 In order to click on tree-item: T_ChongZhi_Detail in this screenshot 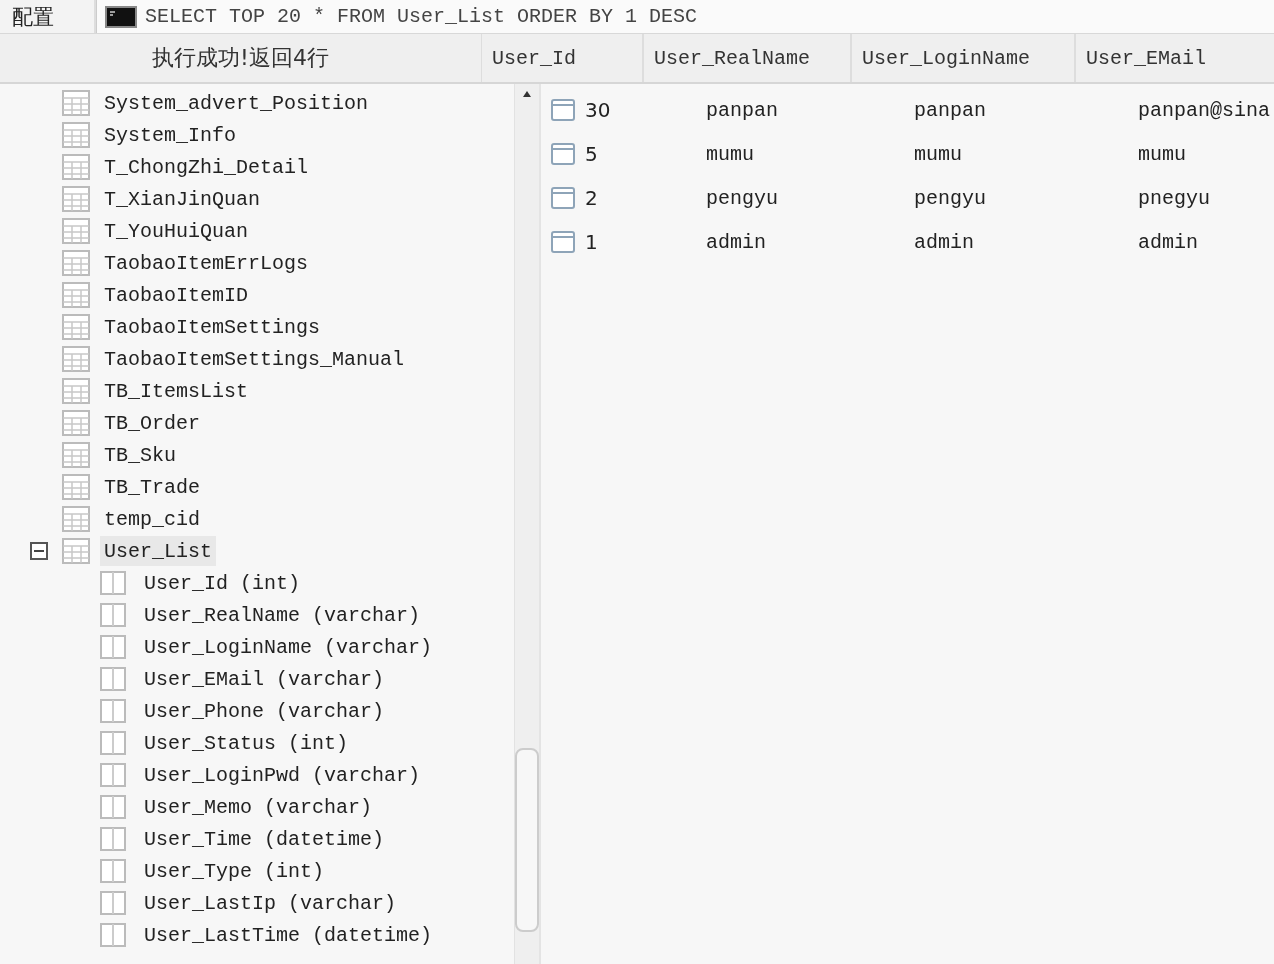, I will do `click(206, 167)`.